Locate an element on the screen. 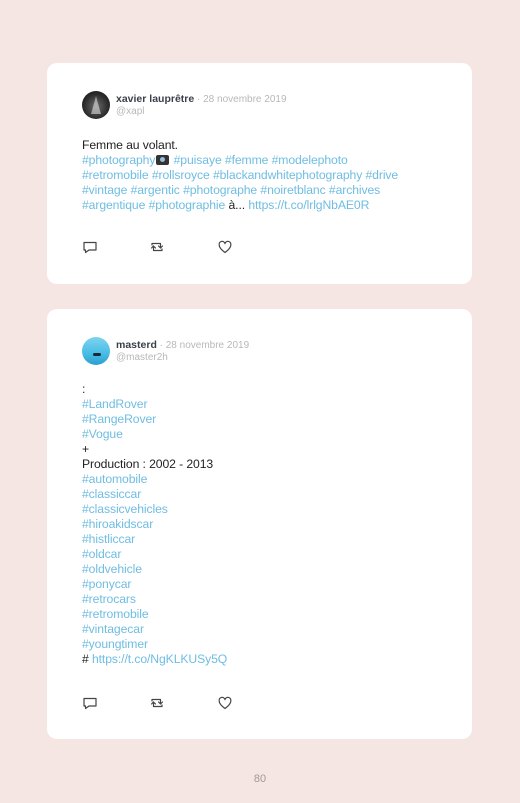 The image size is (520, 803). hashtag: #argentique #photographie is located at coordinates (153, 205).